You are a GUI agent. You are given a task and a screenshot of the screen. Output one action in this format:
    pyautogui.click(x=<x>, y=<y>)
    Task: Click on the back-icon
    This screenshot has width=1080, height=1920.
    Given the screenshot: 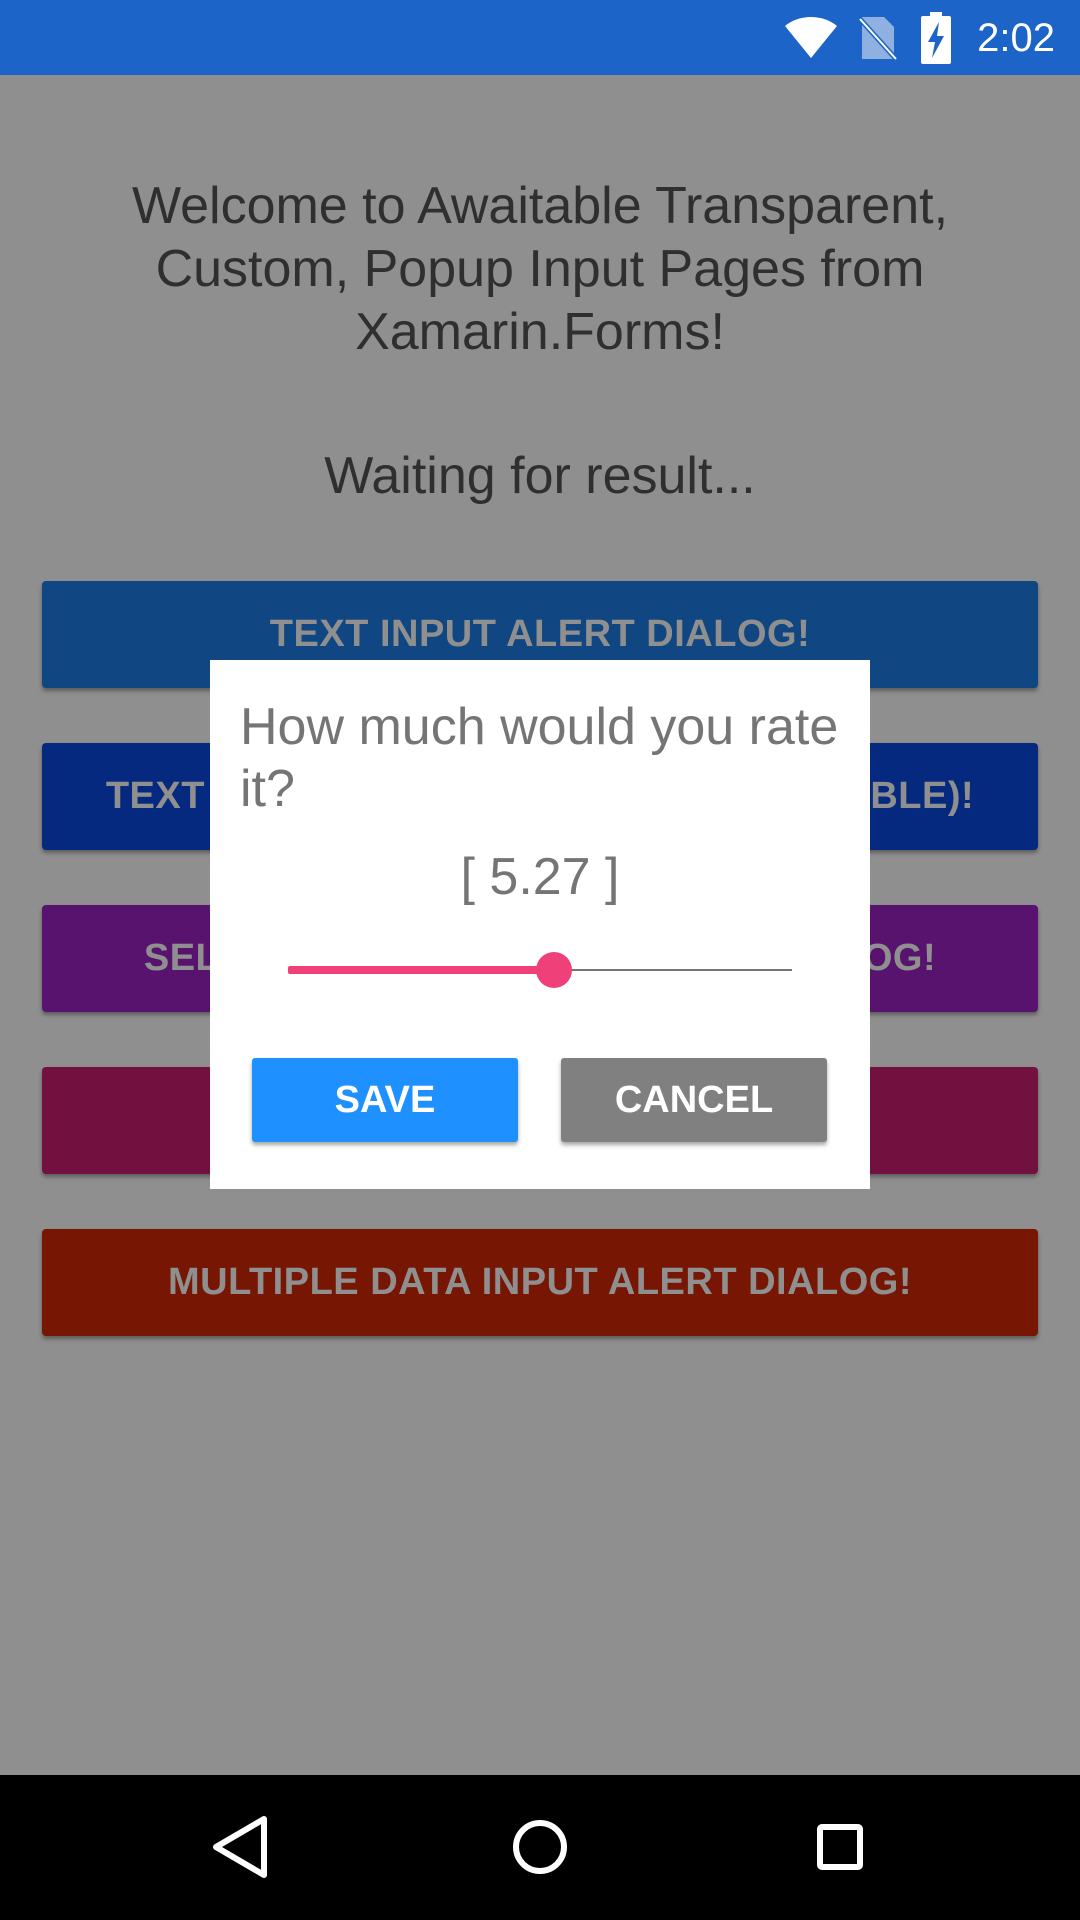 What is the action you would take?
    pyautogui.click(x=240, y=1847)
    